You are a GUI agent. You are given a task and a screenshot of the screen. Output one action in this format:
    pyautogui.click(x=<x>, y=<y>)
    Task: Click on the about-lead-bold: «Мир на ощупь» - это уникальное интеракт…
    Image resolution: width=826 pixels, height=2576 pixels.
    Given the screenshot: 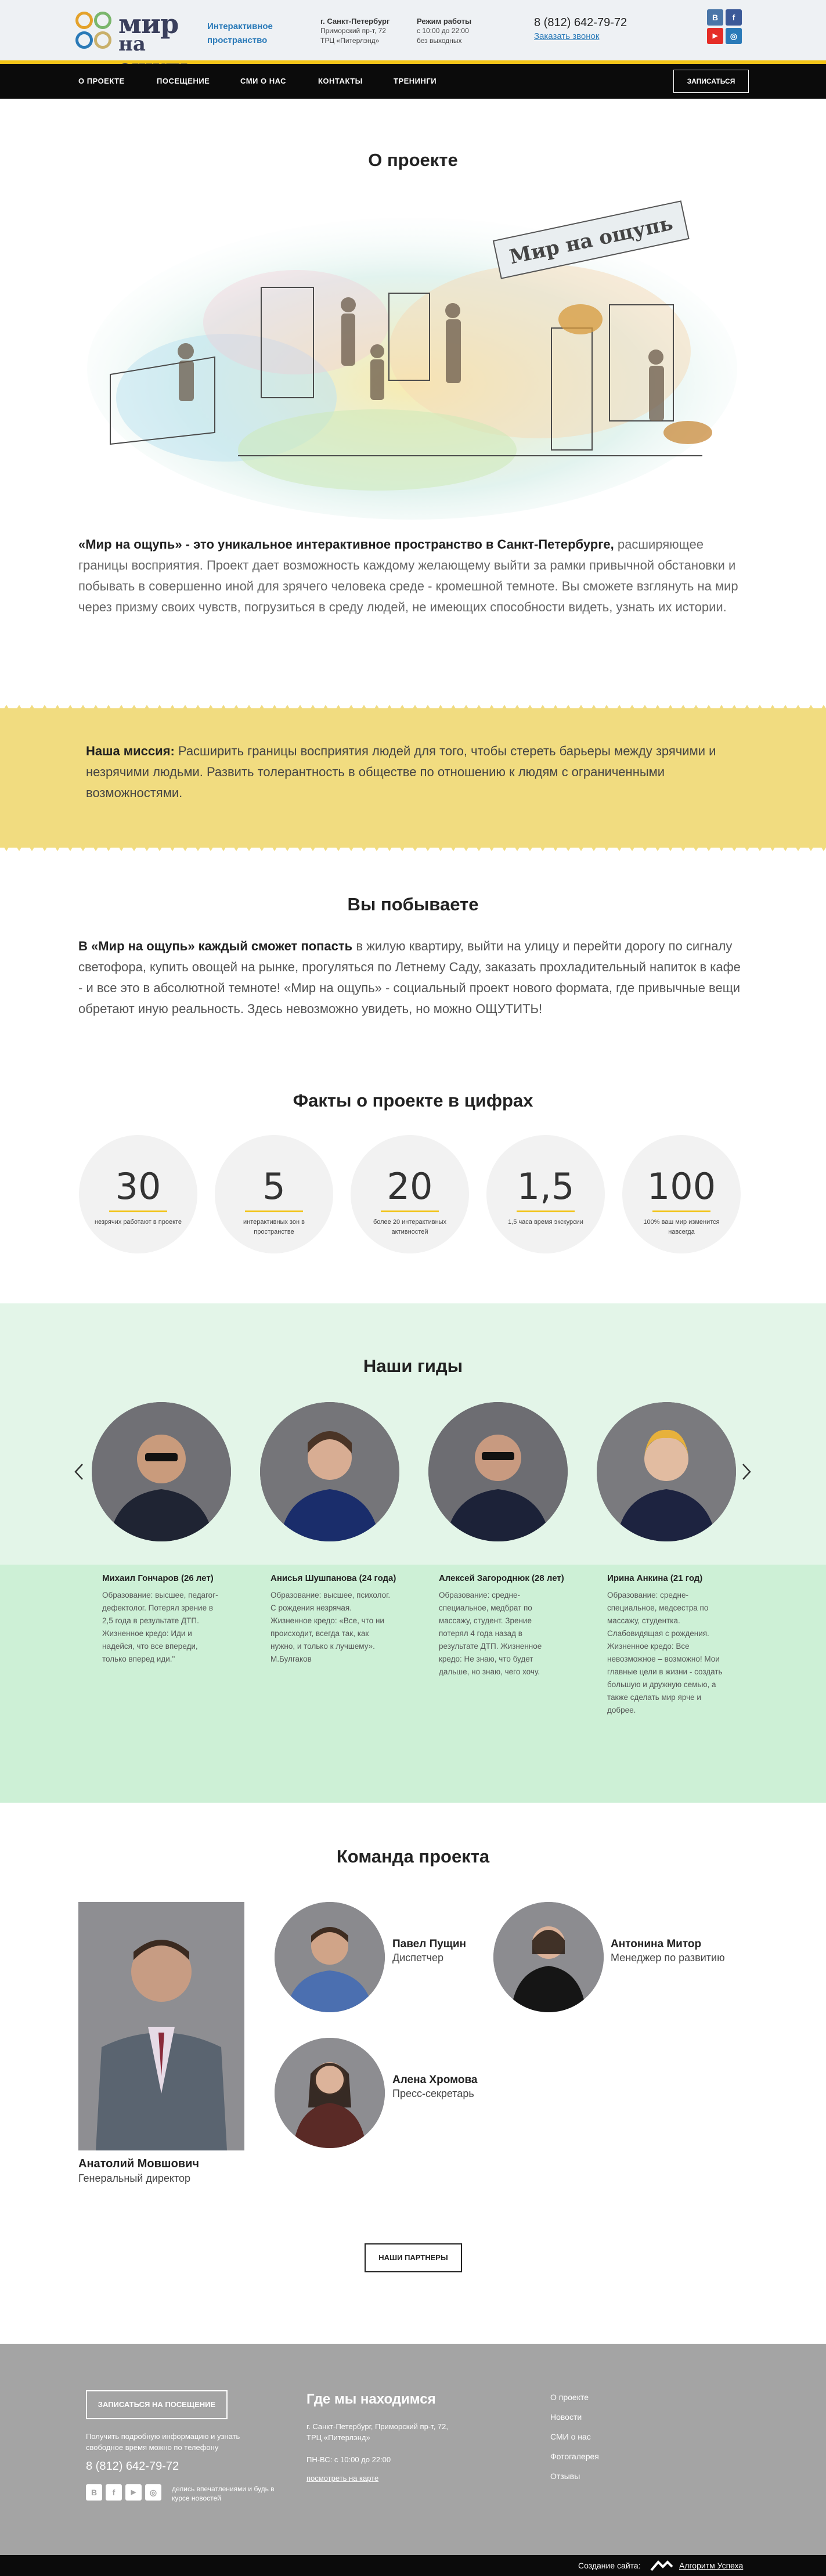 What is the action you would take?
    pyautogui.click(x=346, y=544)
    